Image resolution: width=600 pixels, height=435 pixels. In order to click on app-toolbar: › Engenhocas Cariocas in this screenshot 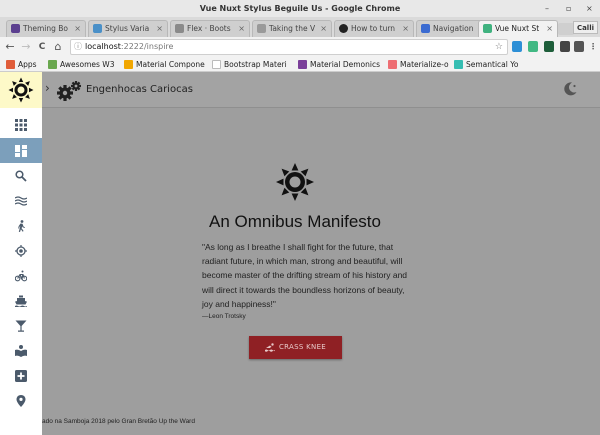, I will do `click(321, 90)`.